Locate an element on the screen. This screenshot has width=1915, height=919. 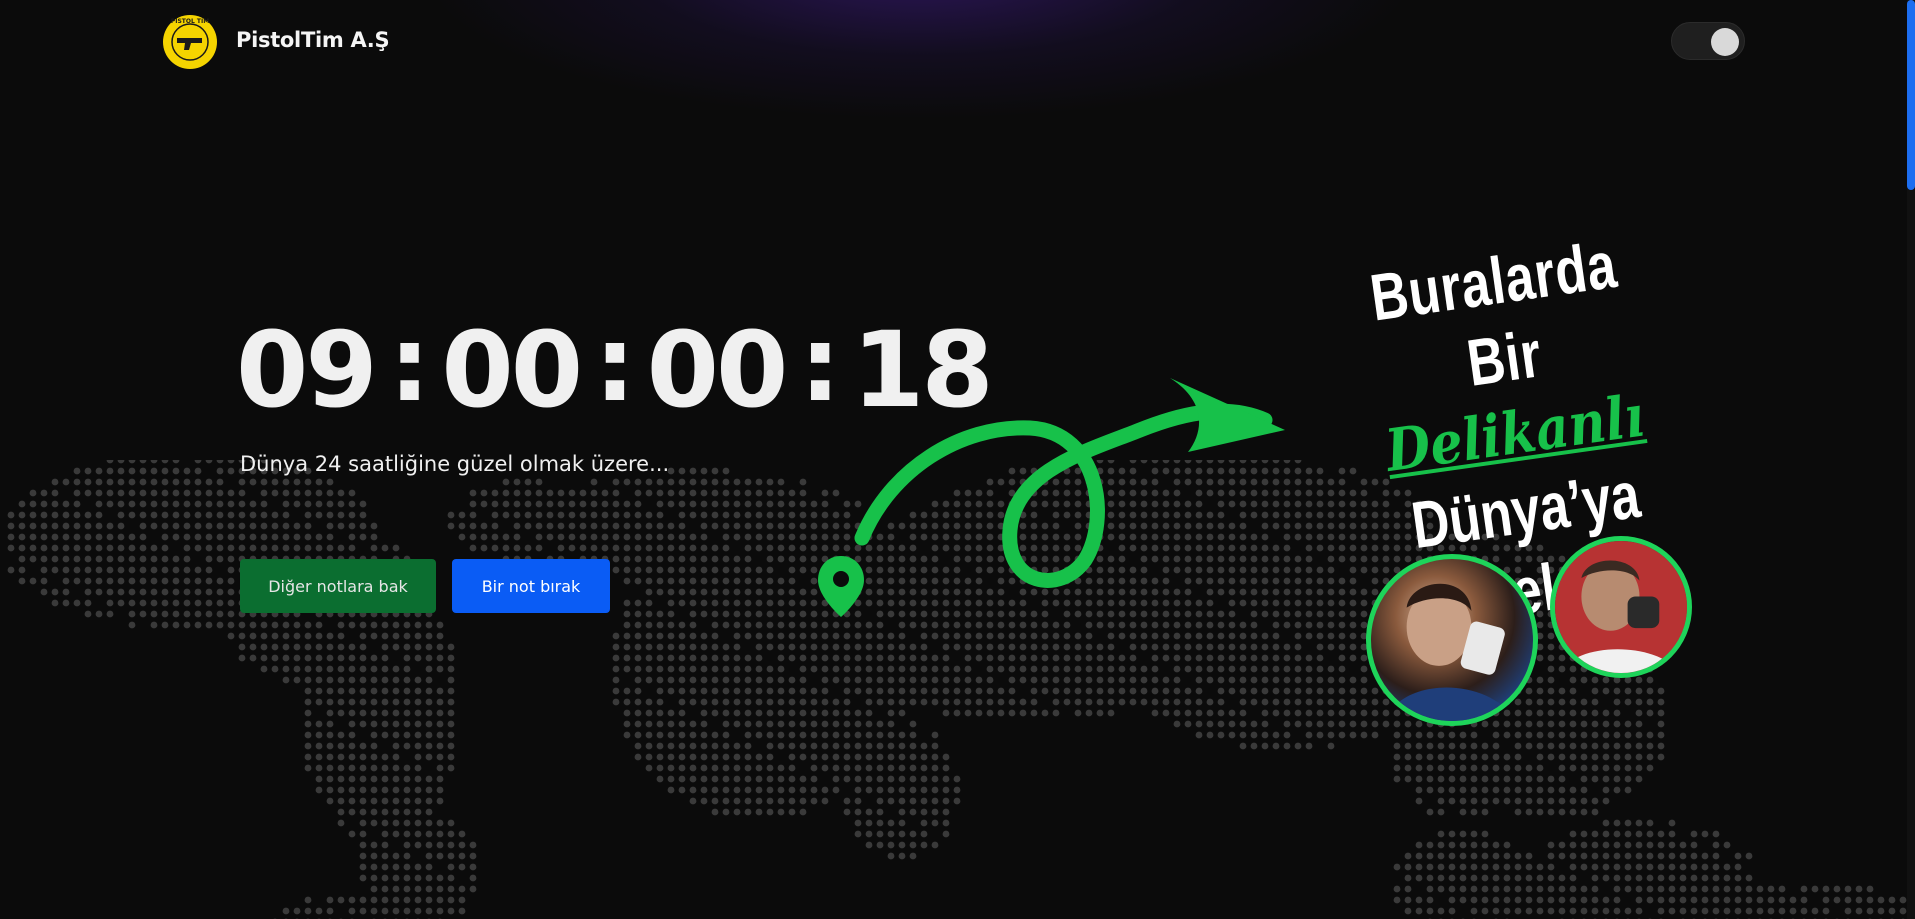
toggle-knob is located at coordinates (1725, 42).